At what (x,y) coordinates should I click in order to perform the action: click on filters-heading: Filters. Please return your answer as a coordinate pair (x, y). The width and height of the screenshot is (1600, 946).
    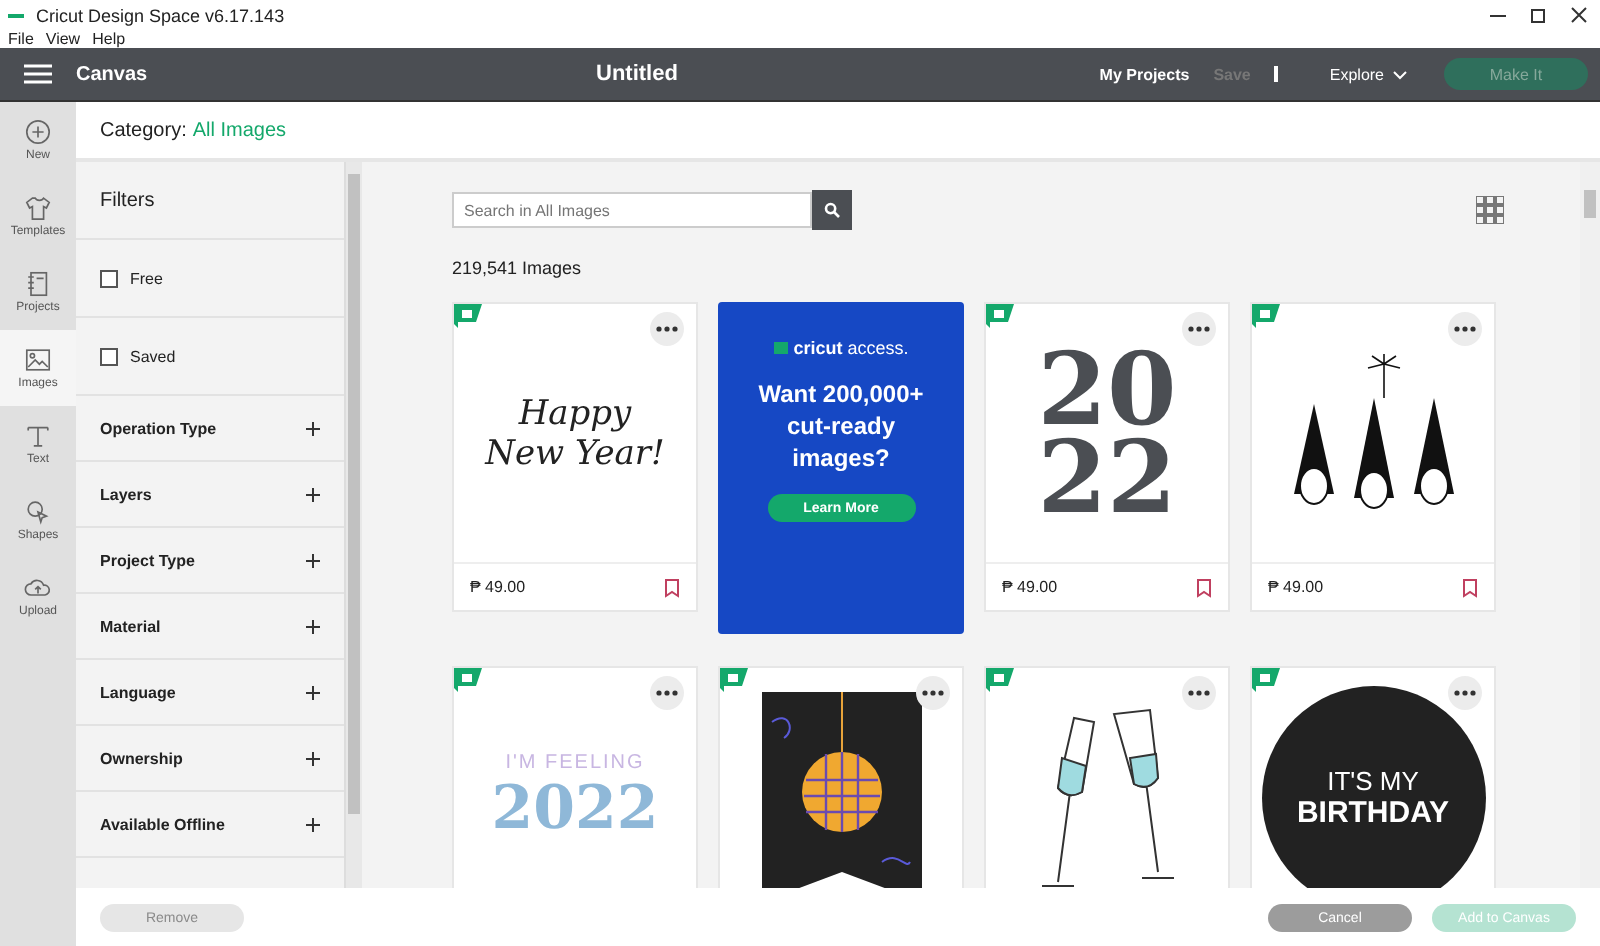
    Looking at the image, I should click on (127, 200).